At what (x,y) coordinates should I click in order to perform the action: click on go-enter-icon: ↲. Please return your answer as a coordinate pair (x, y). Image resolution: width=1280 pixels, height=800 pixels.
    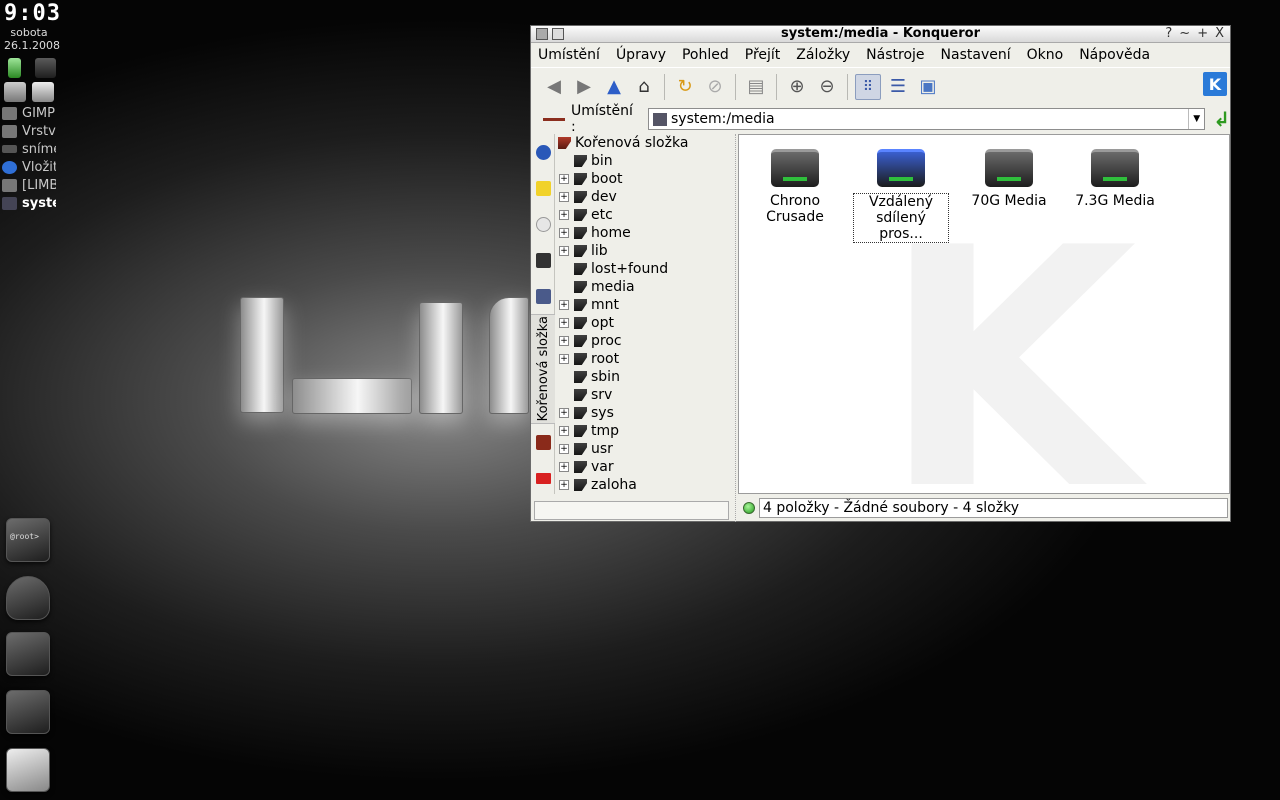
    Looking at the image, I should click on (1221, 119).